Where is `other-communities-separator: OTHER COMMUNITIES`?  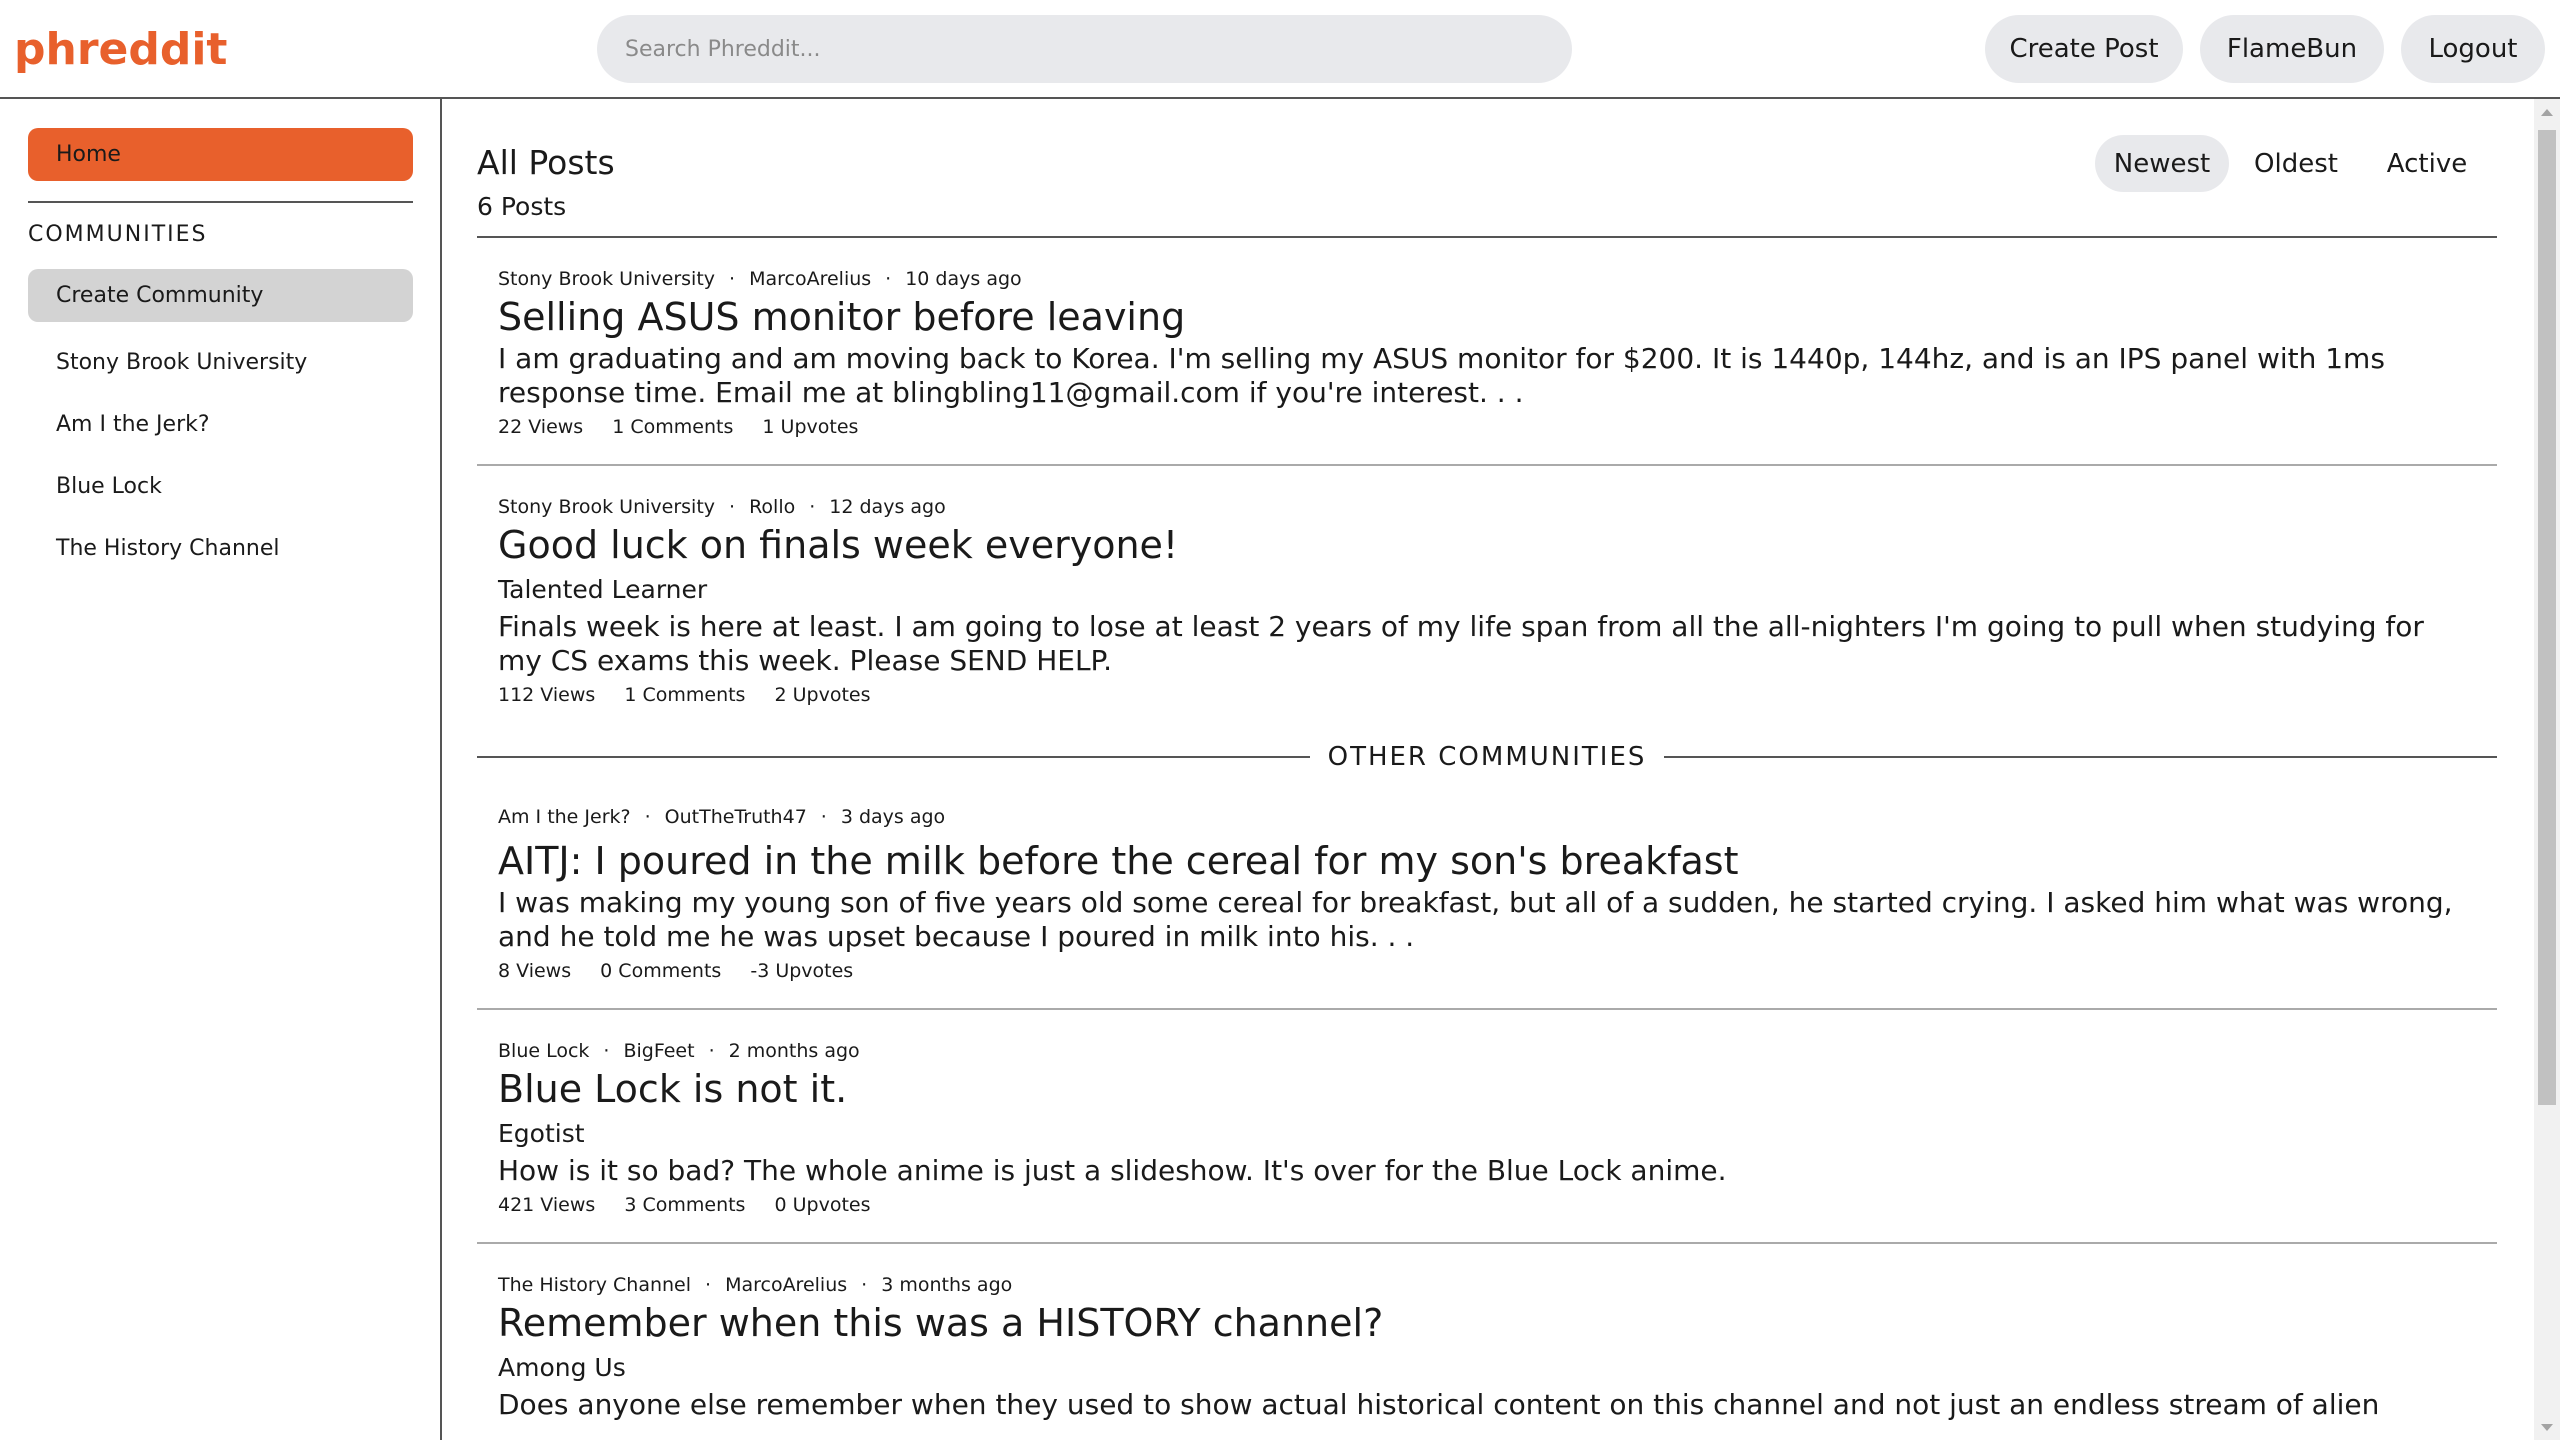 other-communities-separator: OTHER COMMUNITIES is located at coordinates (1487, 757).